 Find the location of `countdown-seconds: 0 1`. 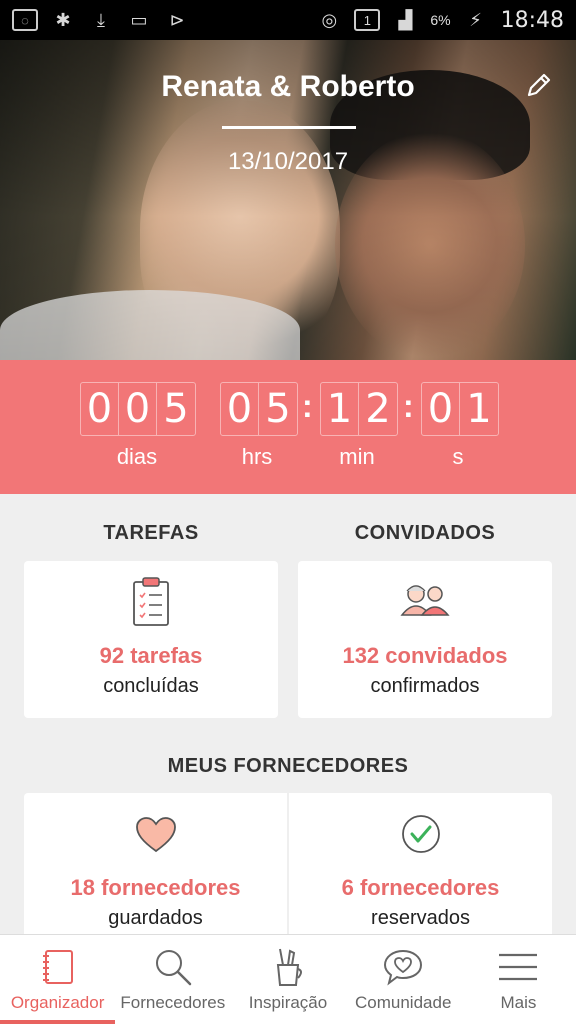

countdown-seconds: 0 1 is located at coordinates (460, 409).